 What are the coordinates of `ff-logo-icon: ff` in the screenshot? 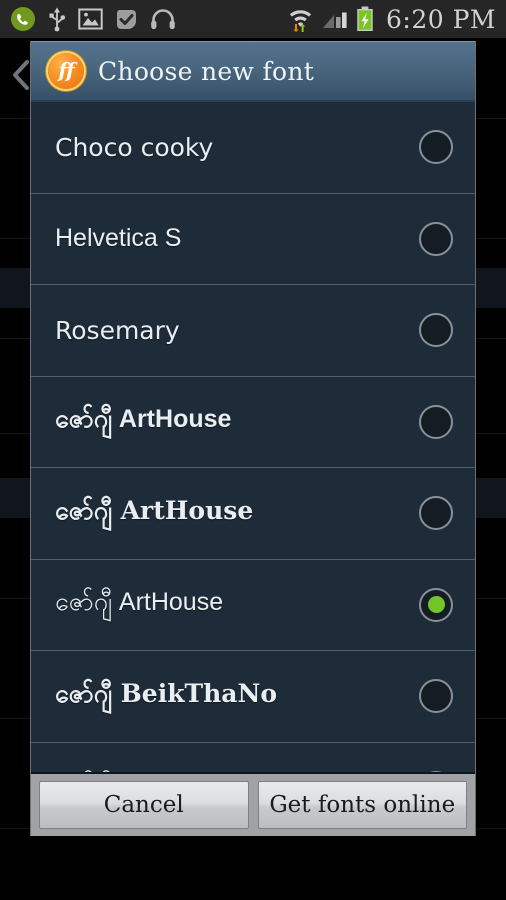 It's located at (66, 71).